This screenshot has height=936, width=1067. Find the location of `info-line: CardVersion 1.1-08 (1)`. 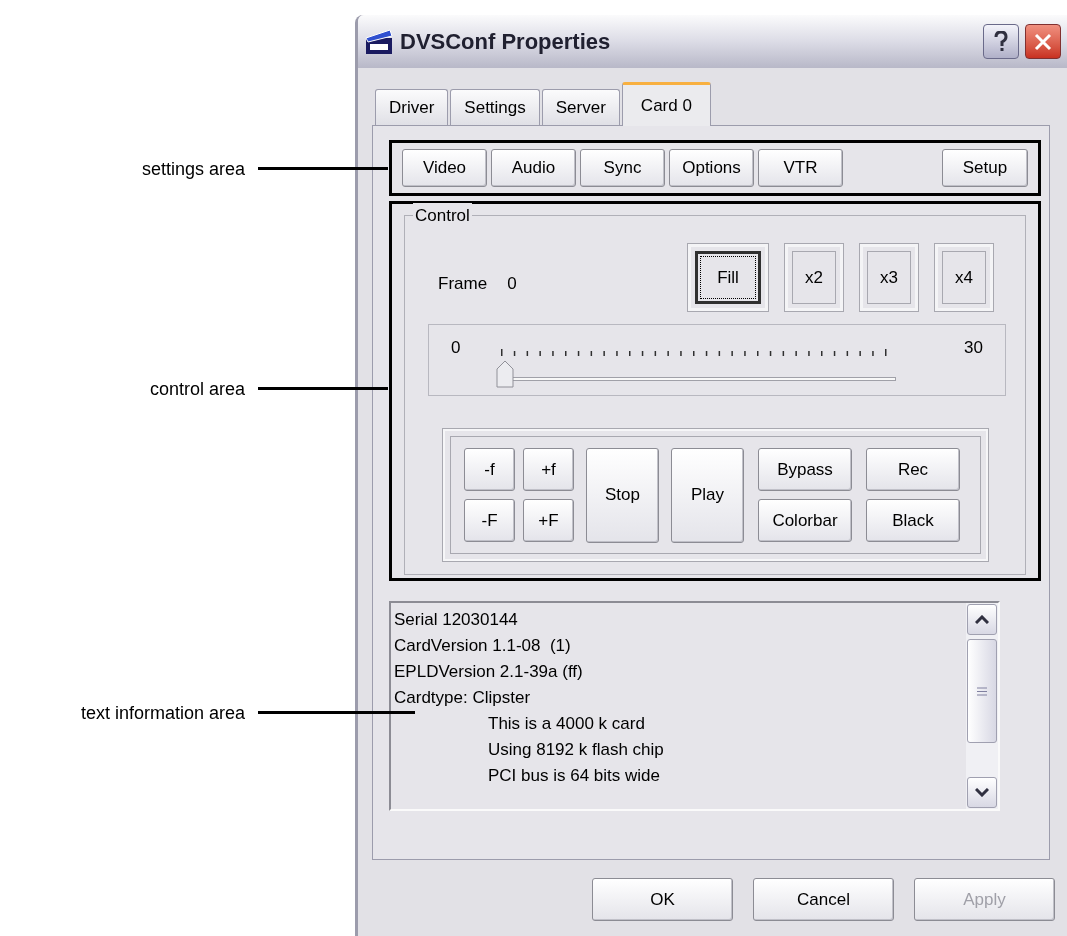

info-line: CardVersion 1.1-08 (1) is located at coordinates (482, 646).